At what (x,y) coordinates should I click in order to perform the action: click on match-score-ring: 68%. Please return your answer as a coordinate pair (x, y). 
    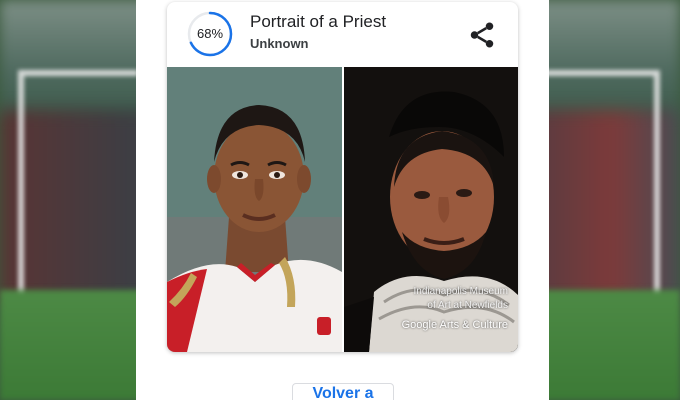
    Looking at the image, I should click on (210, 34).